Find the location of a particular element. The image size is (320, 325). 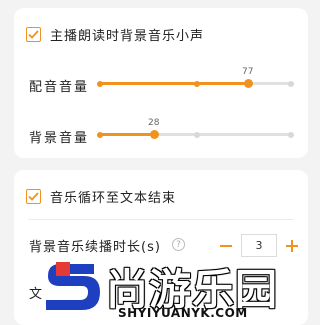

duck-music-toggle: 主播朗读时背景音乐小声 is located at coordinates (115, 34).